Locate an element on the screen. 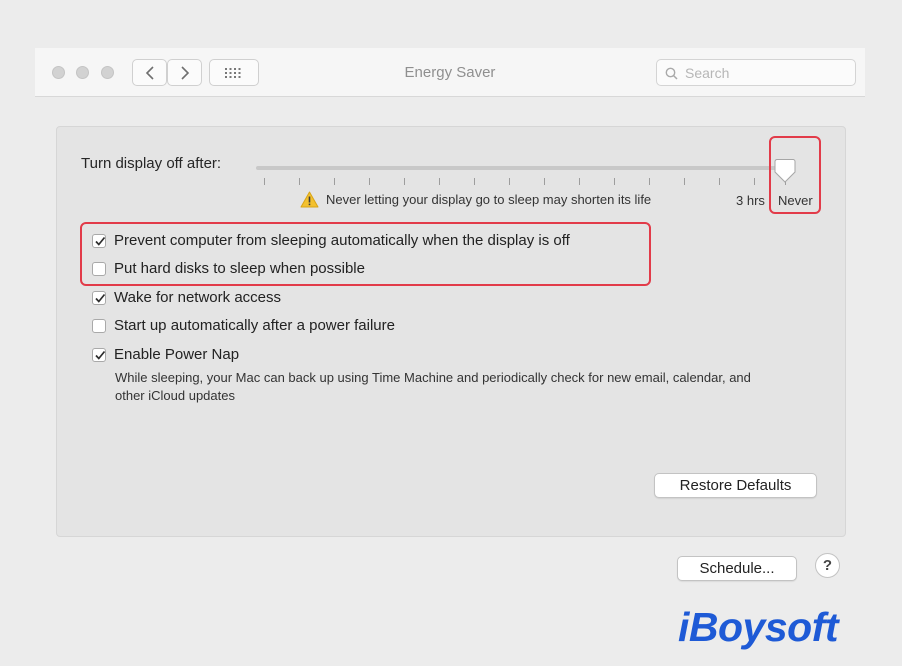 This screenshot has height=666, width=902. checkbox-wake-network is located at coordinates (99, 297).